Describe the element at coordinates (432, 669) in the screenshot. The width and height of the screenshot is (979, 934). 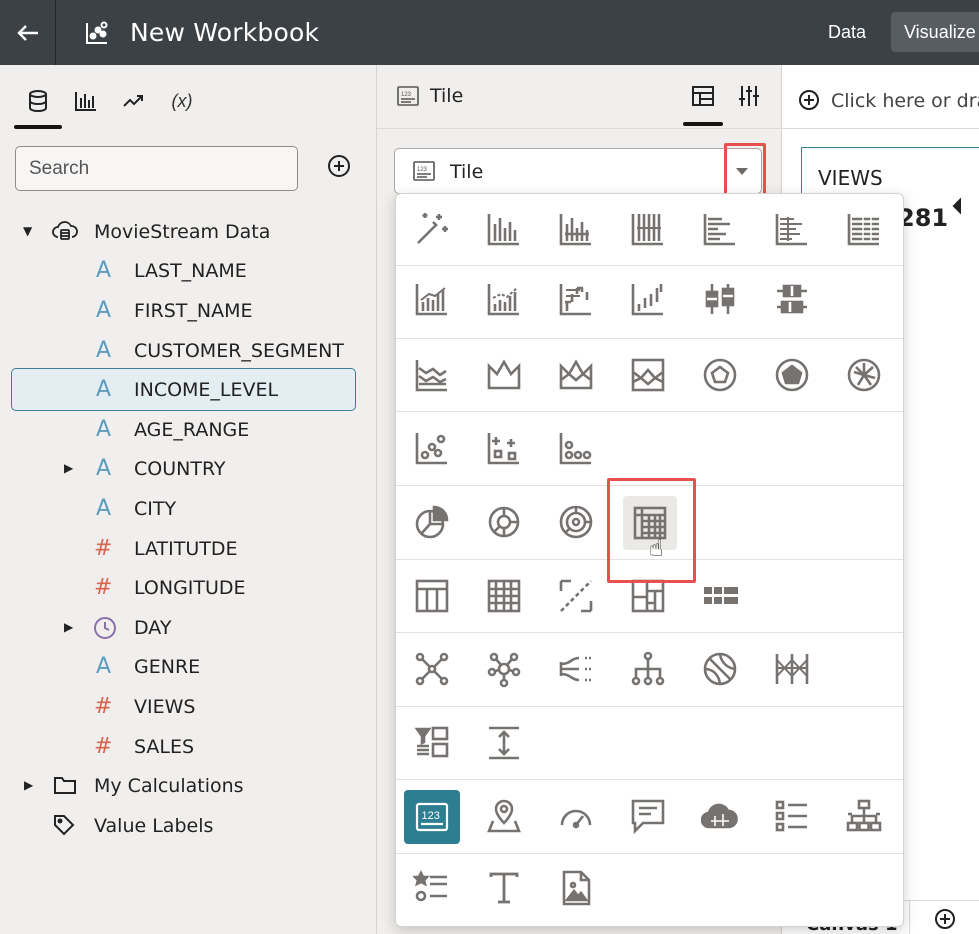
I see `network-icon` at that location.